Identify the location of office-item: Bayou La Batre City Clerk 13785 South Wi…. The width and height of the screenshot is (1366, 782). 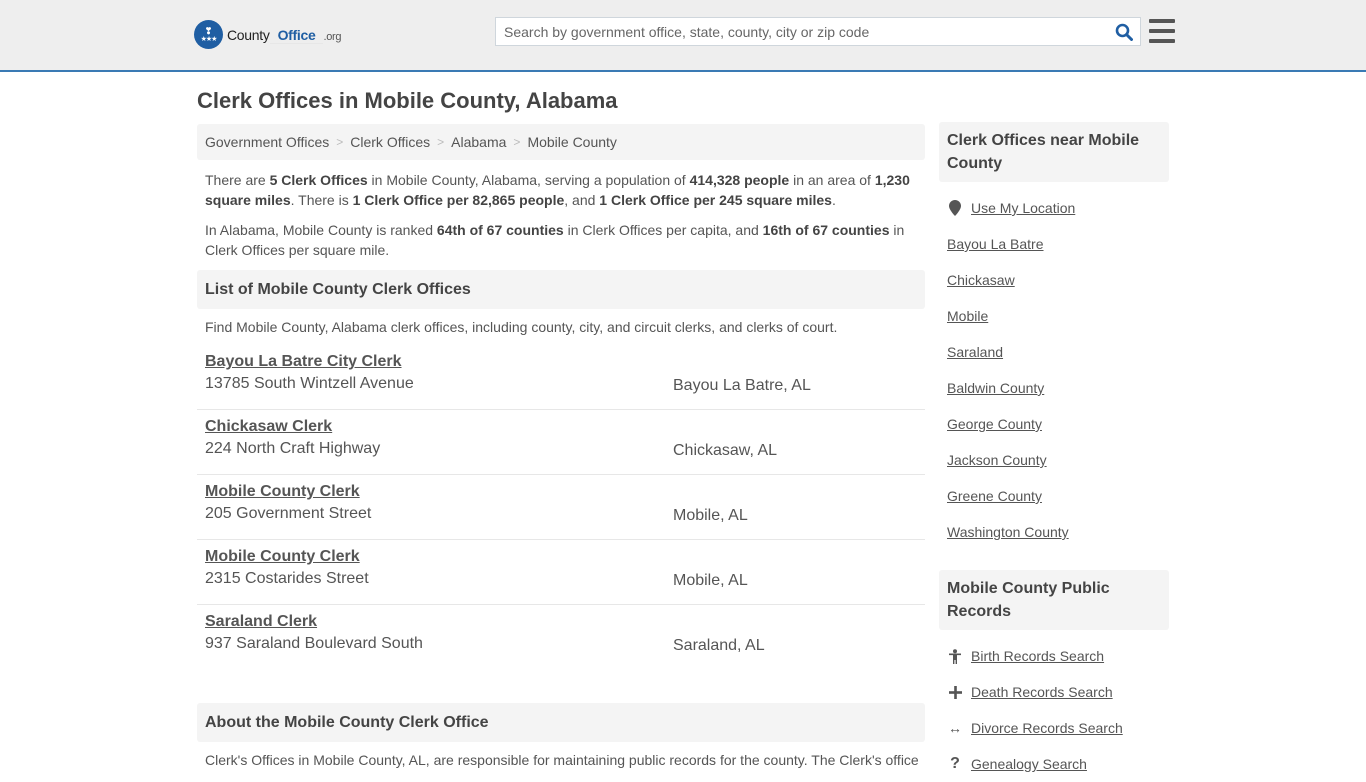
(561, 377).